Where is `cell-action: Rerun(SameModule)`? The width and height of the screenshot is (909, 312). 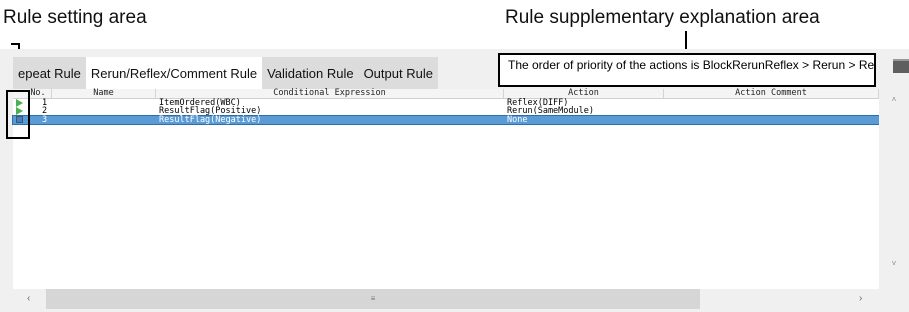
cell-action: Rerun(SameModule) is located at coordinates (550, 111).